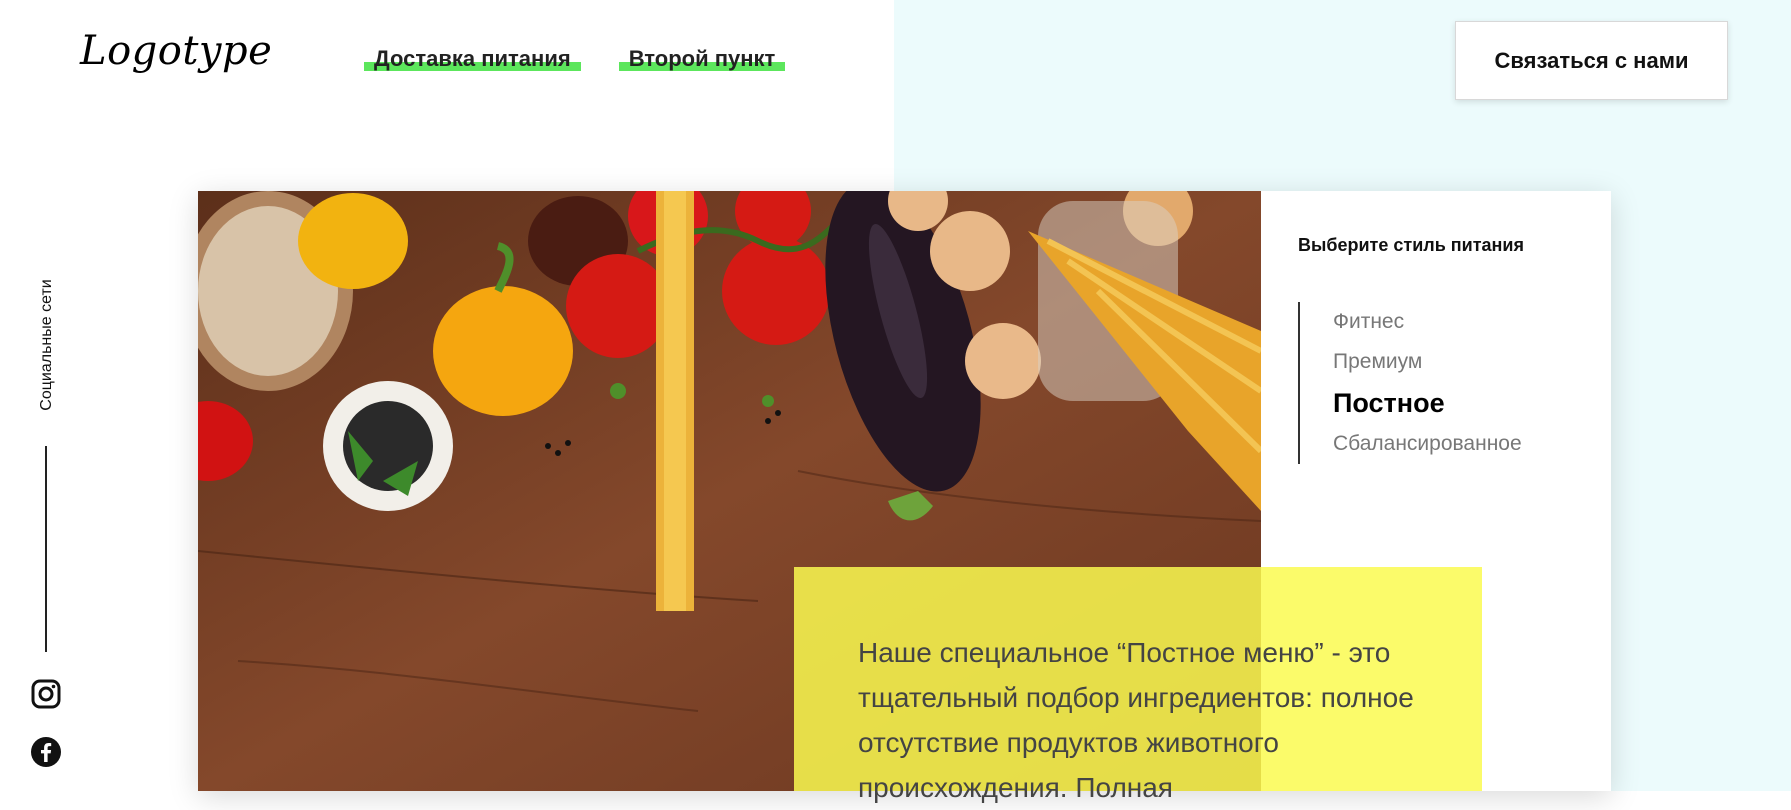 This screenshot has height=810, width=1791. What do you see at coordinates (1427, 444) in the screenshot?
I see `diet-style-balanced: Сбалансированное` at bounding box center [1427, 444].